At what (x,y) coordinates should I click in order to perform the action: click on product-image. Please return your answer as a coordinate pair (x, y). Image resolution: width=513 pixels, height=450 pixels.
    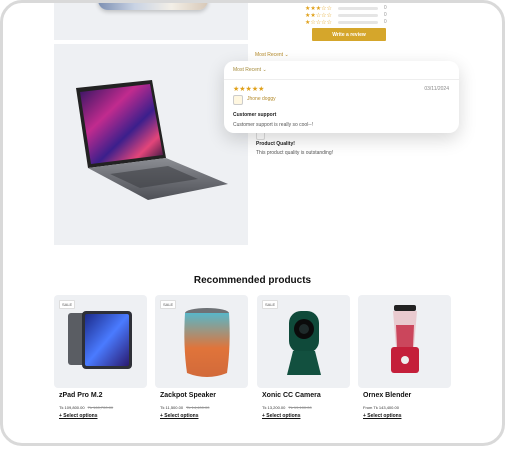
    Looking at the image, I should click on (404, 341).